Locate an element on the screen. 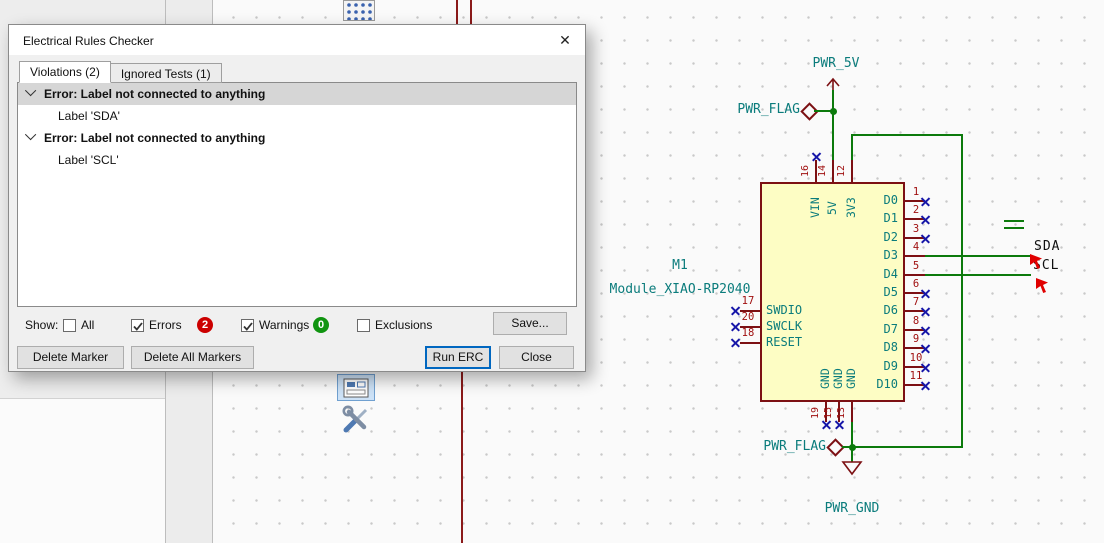 This screenshot has width=1104, height=543. run-erc-button: Run ERC is located at coordinates (458, 357).